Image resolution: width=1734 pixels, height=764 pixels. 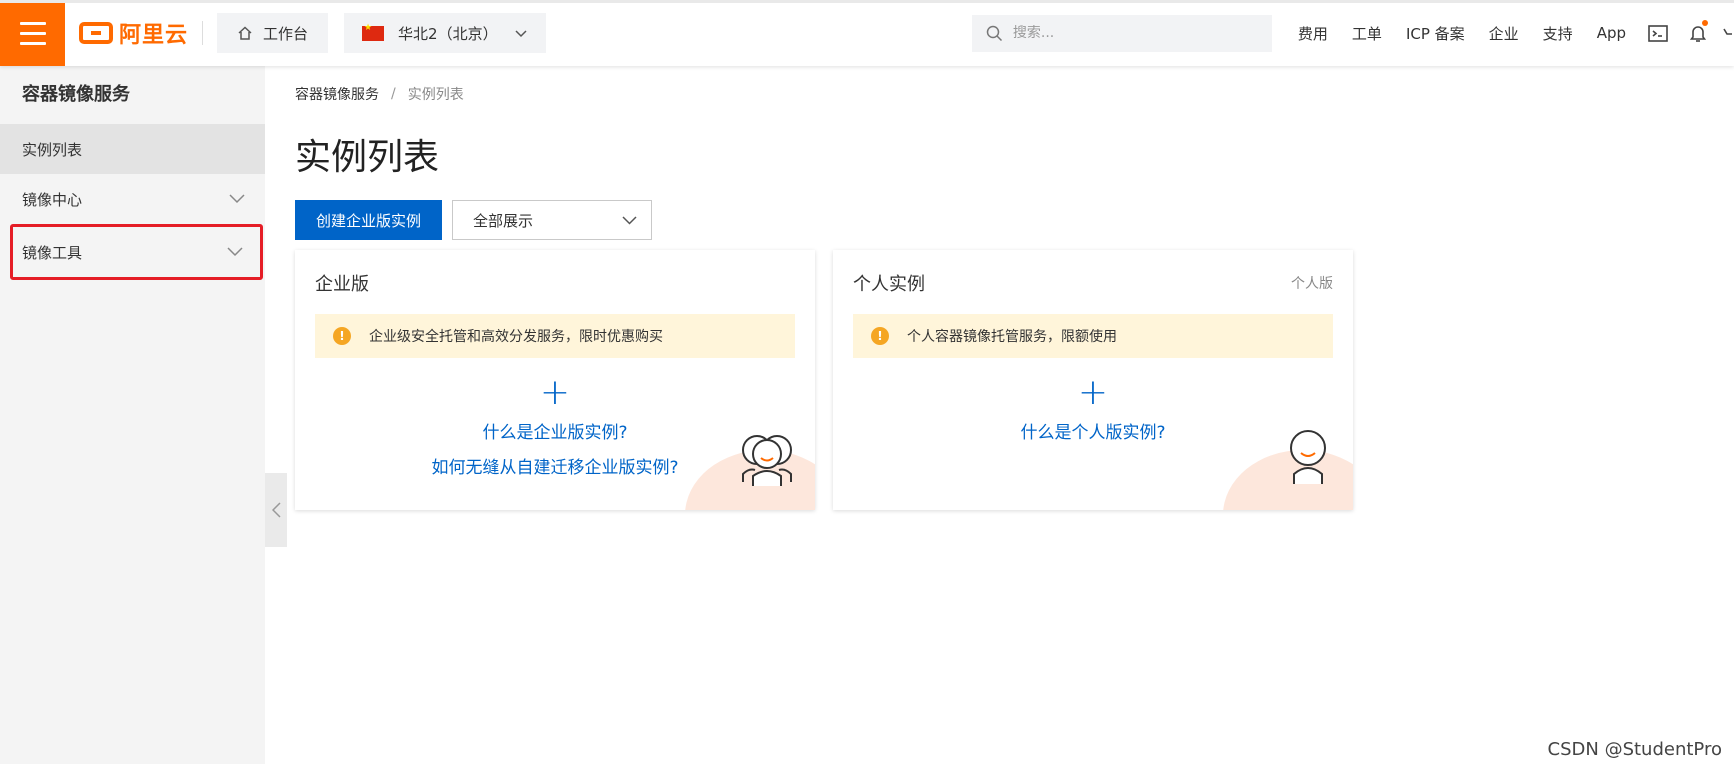 I want to click on aliyun-logo: 阿里云, so click(x=133, y=33).